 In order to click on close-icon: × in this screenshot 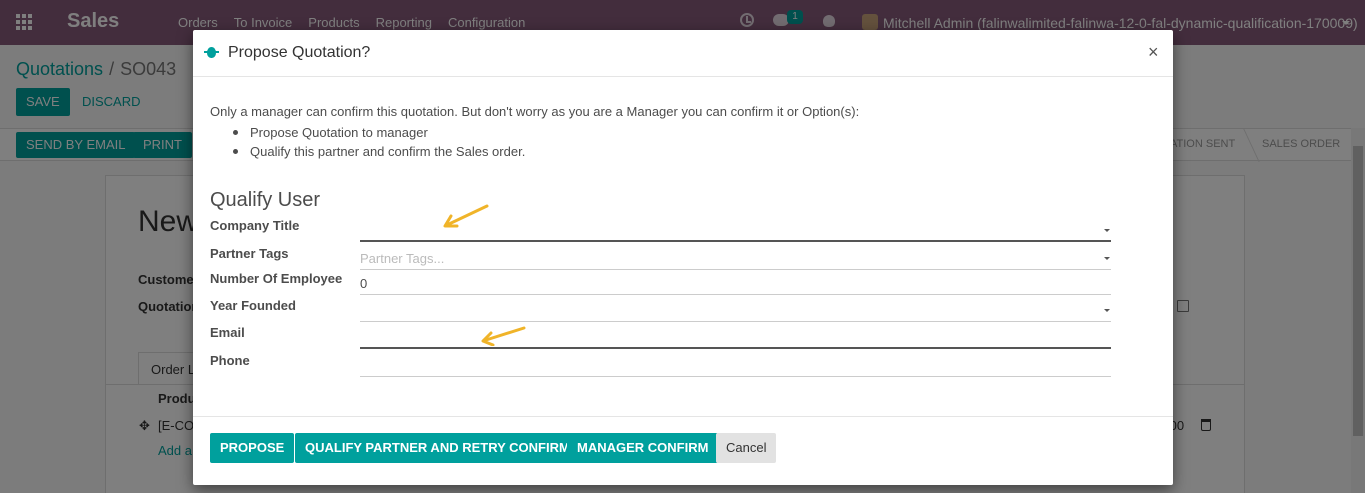, I will do `click(1153, 52)`.